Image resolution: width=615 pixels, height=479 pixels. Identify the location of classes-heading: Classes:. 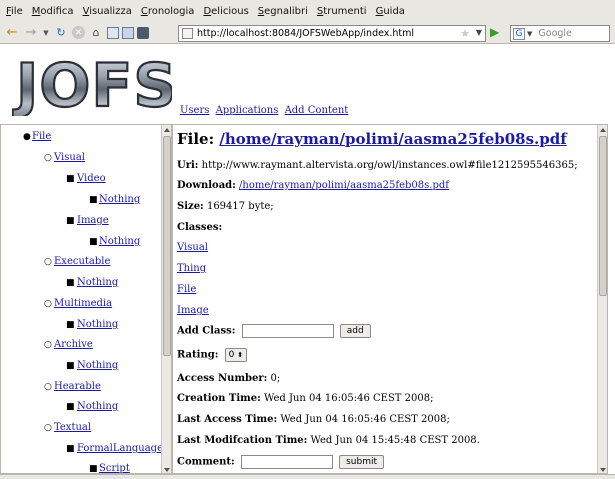
(199, 227).